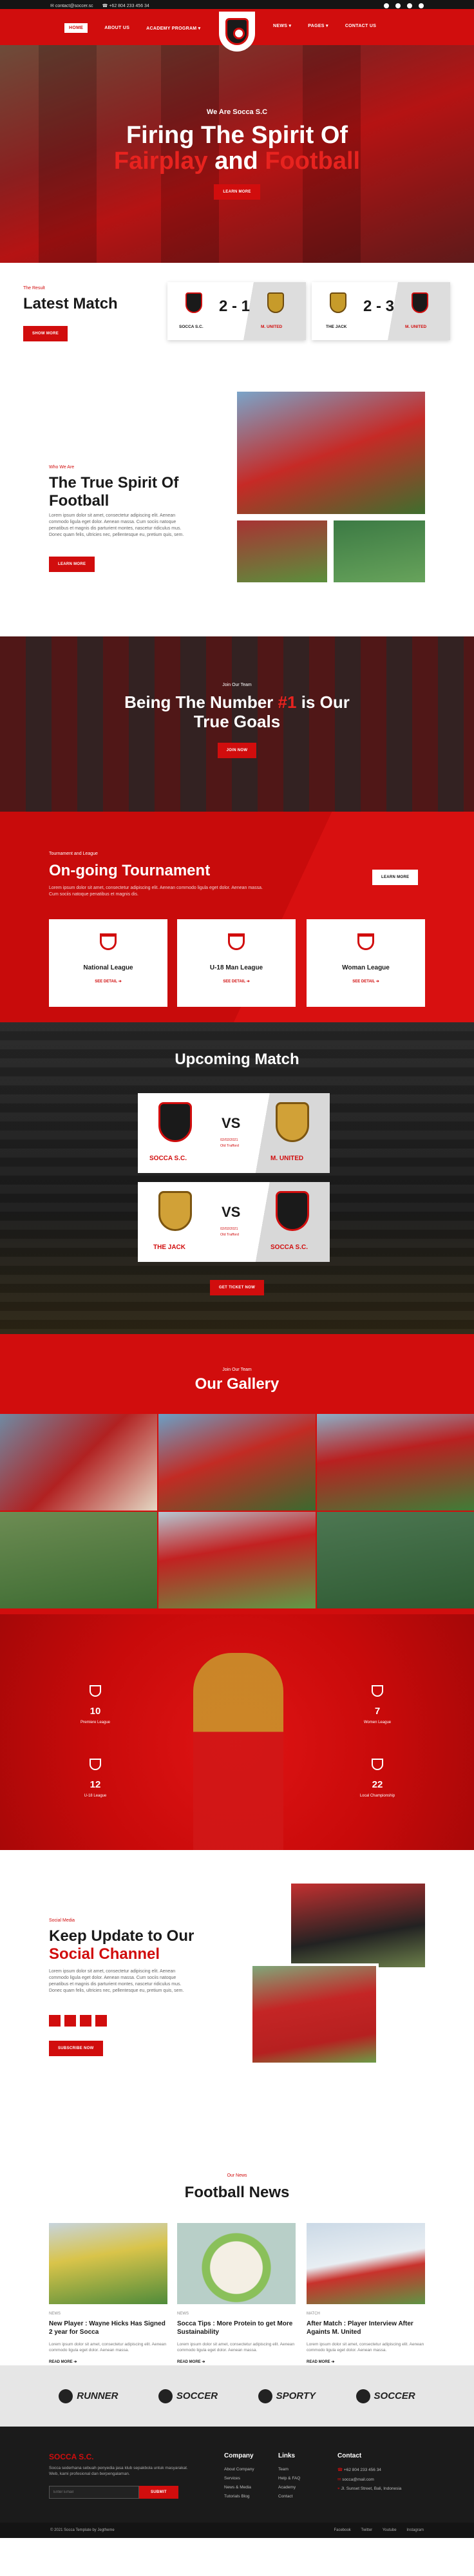  I want to click on home-crest-icon, so click(338, 302).